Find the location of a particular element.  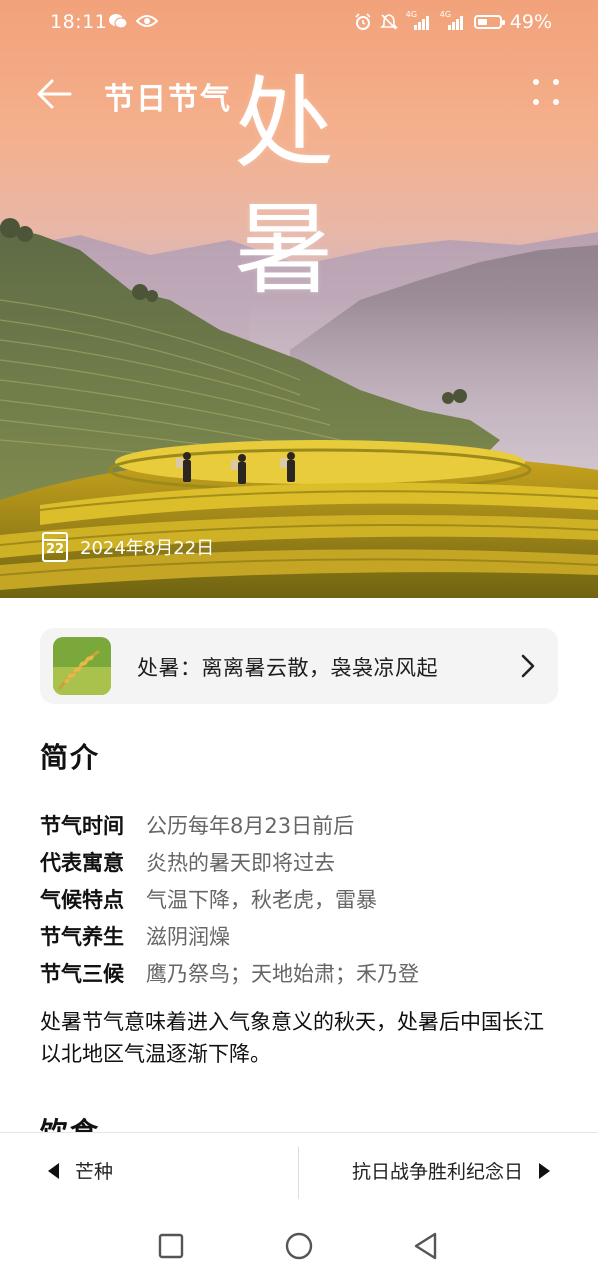

info-label: 气候特点 is located at coordinates (82, 899).